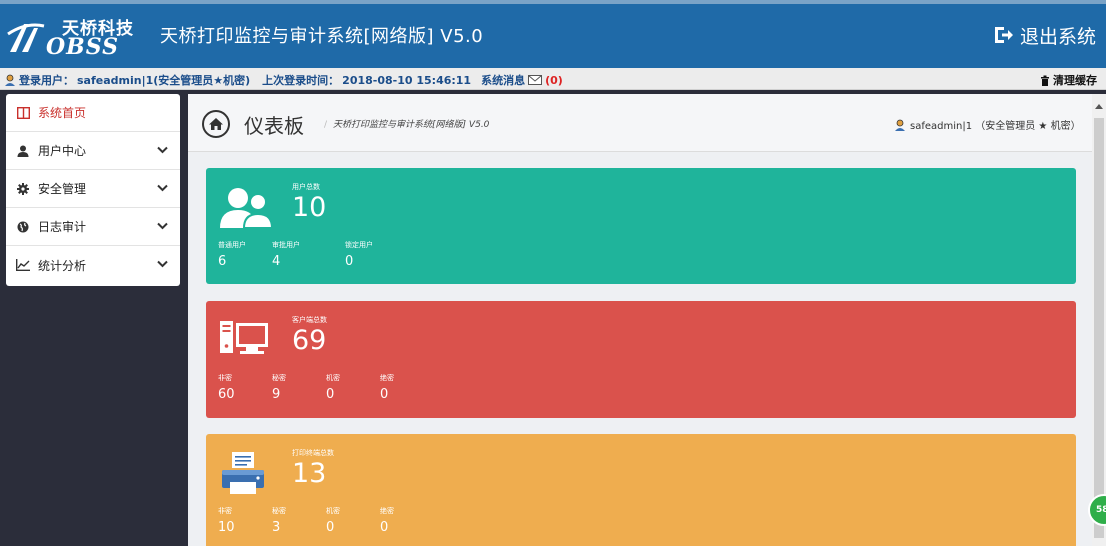 This screenshot has width=1106, height=546. I want to click on logo-mark-icon, so click(26, 37).